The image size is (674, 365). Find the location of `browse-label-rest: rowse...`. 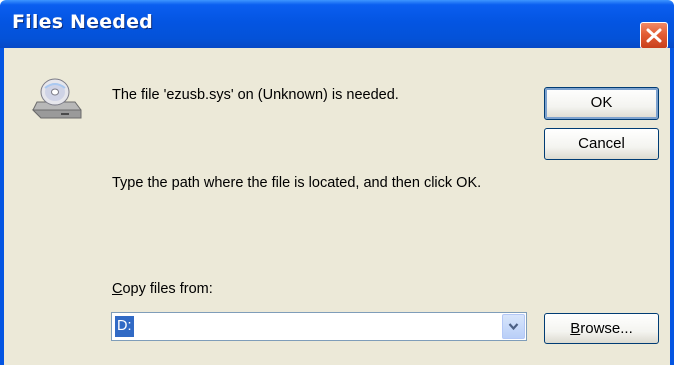

browse-label-rest: rowse... is located at coordinates (606, 328).